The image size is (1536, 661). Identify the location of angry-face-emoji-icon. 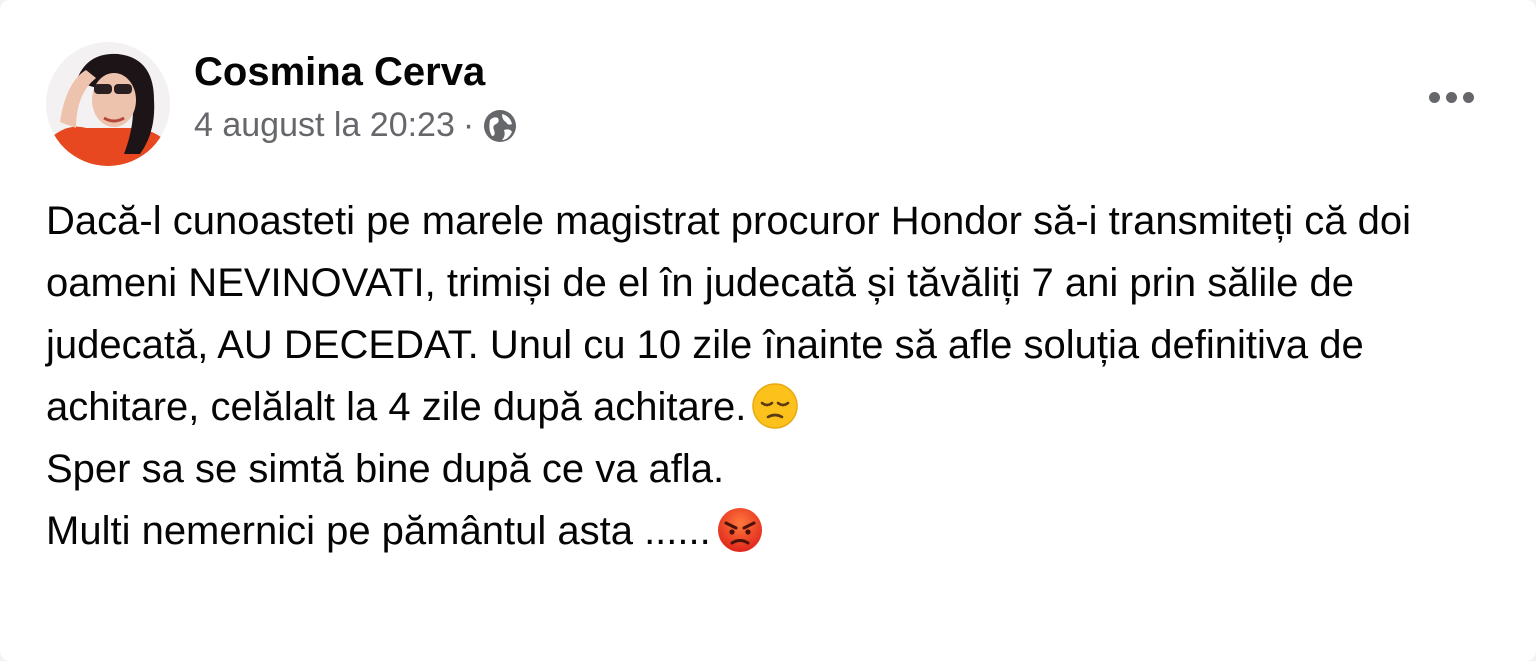
(740, 530).